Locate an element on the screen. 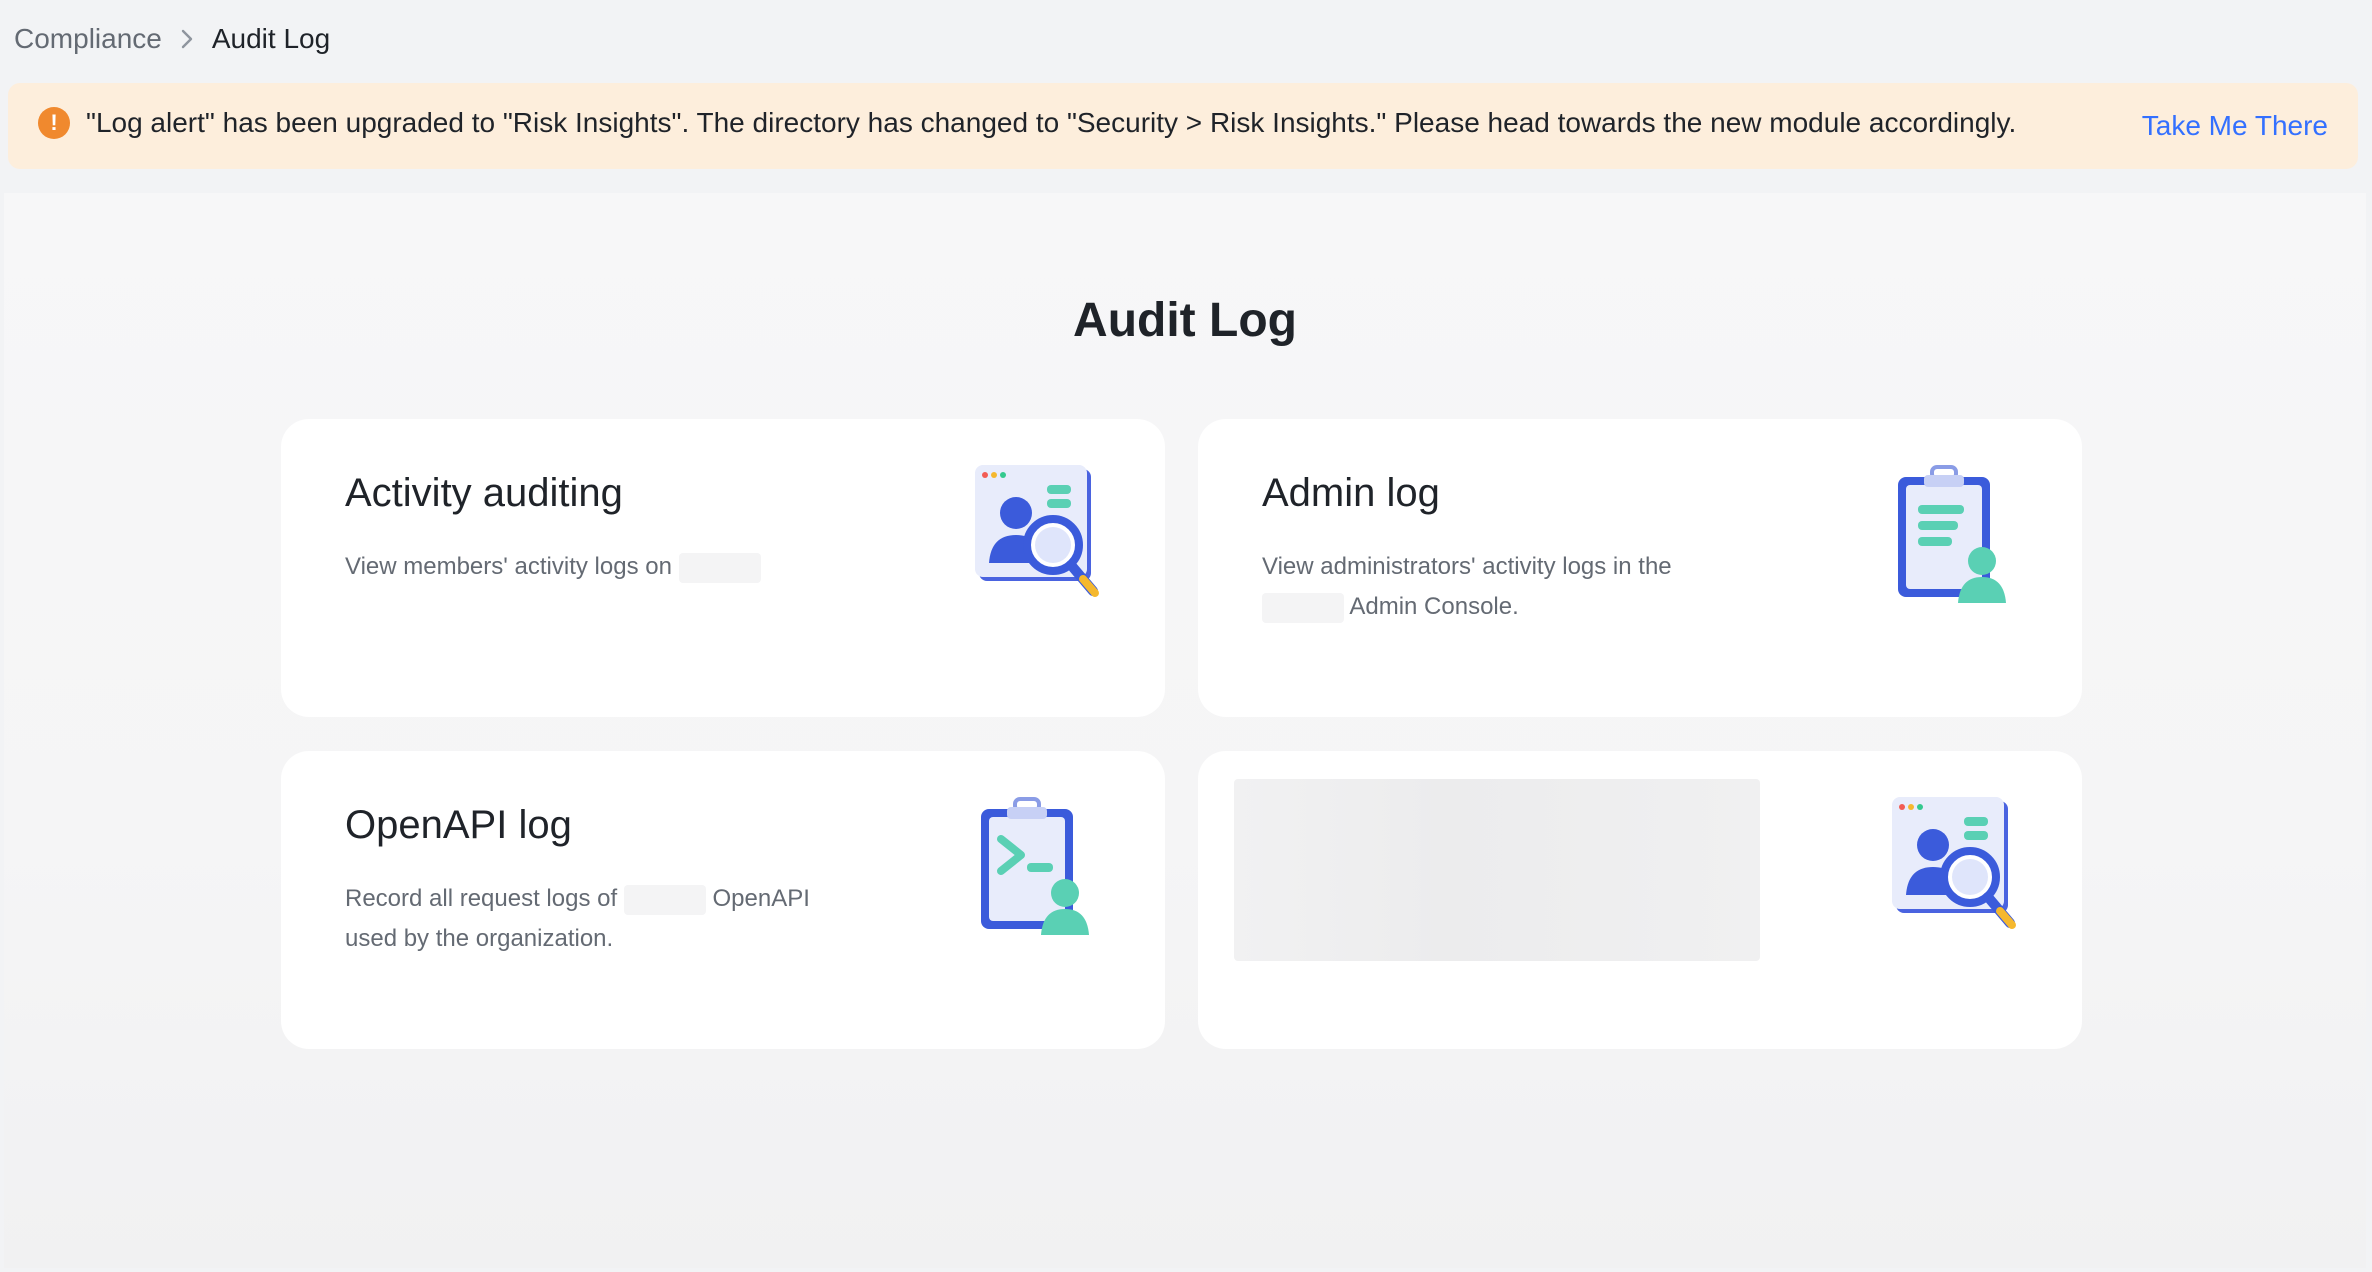 The image size is (2372, 1272). card-title: Activity auditing is located at coordinates (484, 493).